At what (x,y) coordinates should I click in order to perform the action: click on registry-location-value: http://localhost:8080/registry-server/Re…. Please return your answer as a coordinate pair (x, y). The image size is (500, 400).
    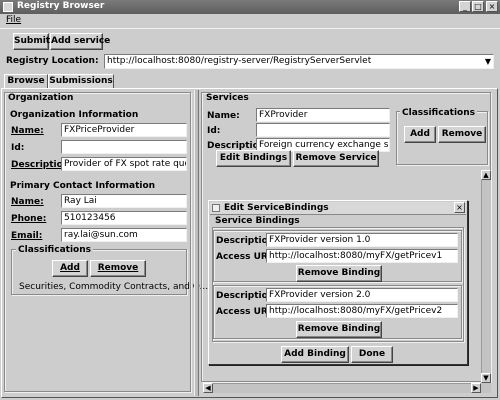
    Looking at the image, I should click on (239, 61).